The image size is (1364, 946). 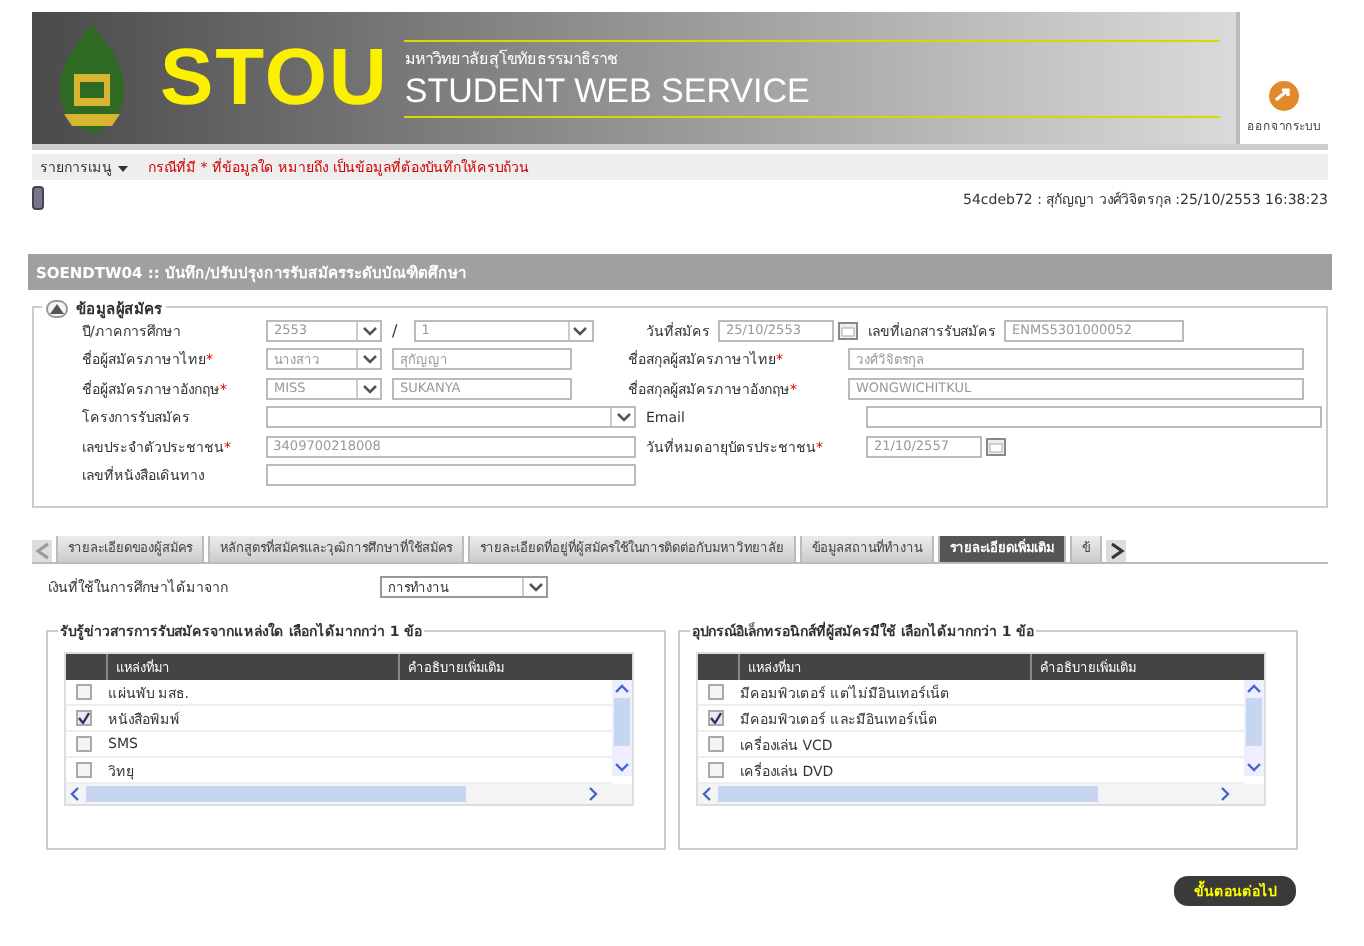 What do you see at coordinates (608, 91) in the screenshot?
I see `service-title: STUDENT WEB SERVICE` at bounding box center [608, 91].